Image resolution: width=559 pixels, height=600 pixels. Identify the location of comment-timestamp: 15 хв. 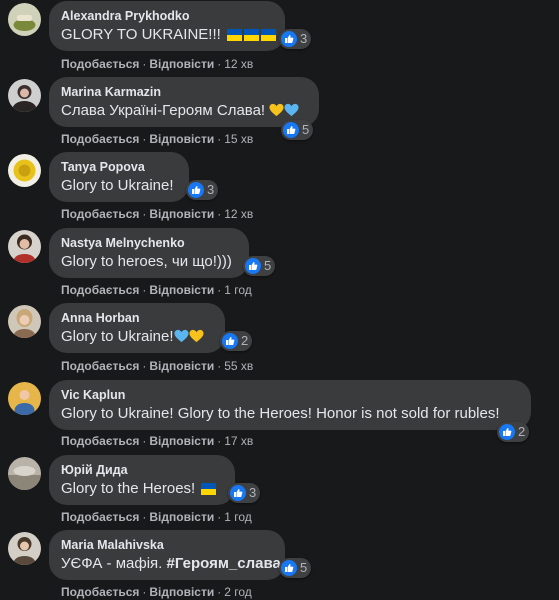
(238, 139).